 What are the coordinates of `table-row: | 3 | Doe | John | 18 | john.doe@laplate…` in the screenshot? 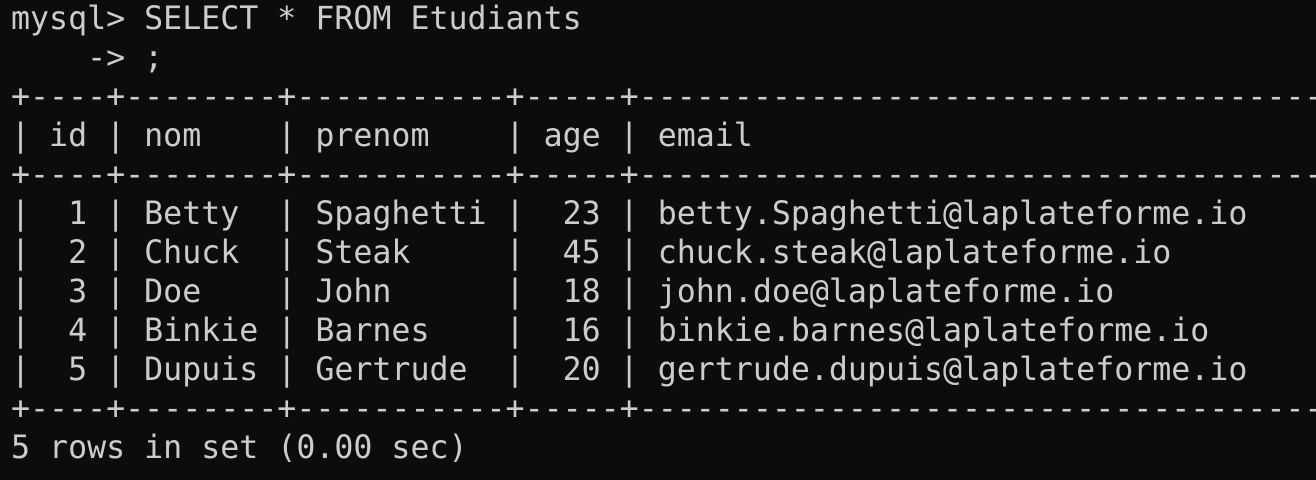 It's located at (663, 292).